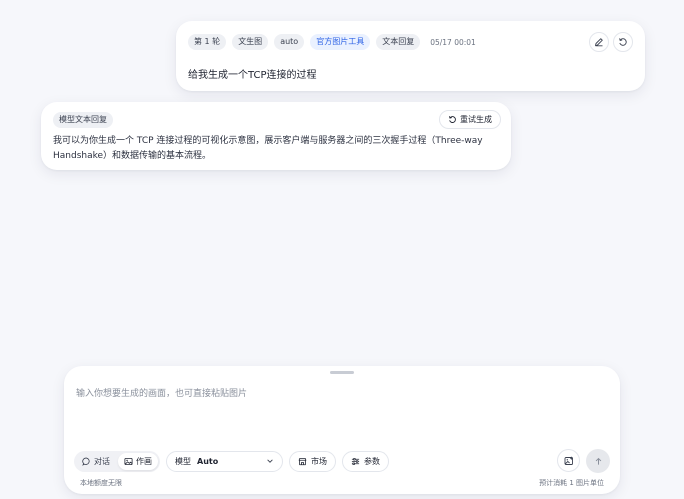 The width and height of the screenshot is (684, 499). I want to click on user-message-header: 第 1 轮 文生图 auto 官方图片工具 文本回复 05/17 00:01, so click(410, 42).